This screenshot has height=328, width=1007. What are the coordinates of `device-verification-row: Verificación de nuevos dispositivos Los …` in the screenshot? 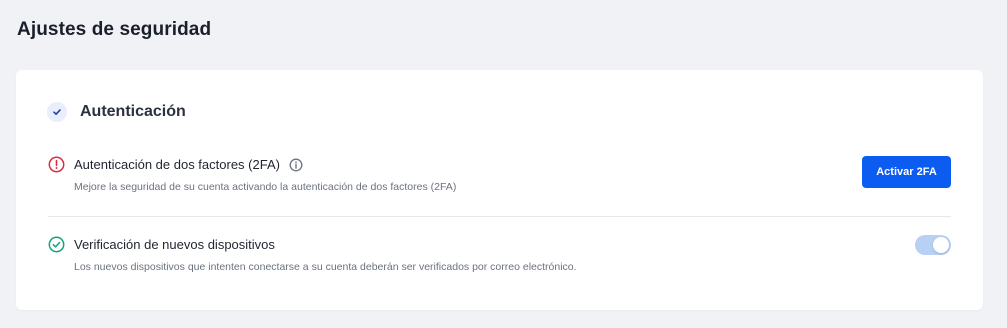 It's located at (499, 260).